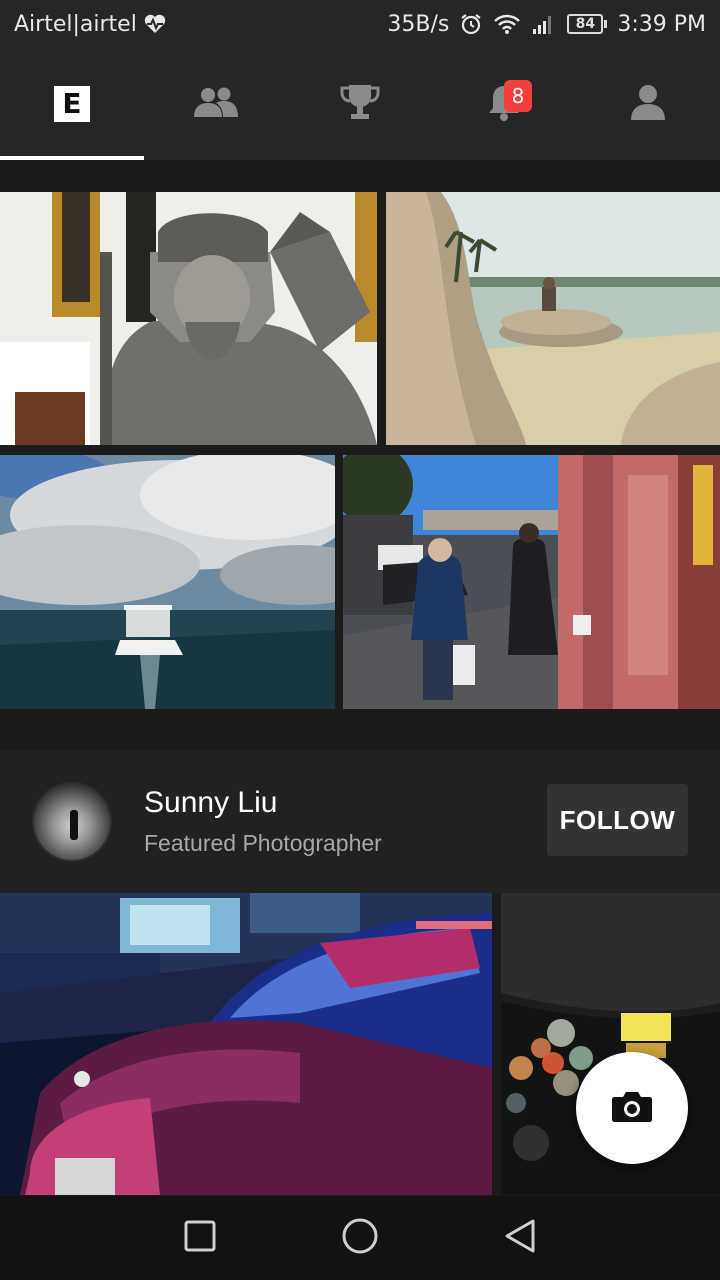  Describe the element at coordinates (518, 96) in the screenshot. I see `notification-badge: 8` at that location.